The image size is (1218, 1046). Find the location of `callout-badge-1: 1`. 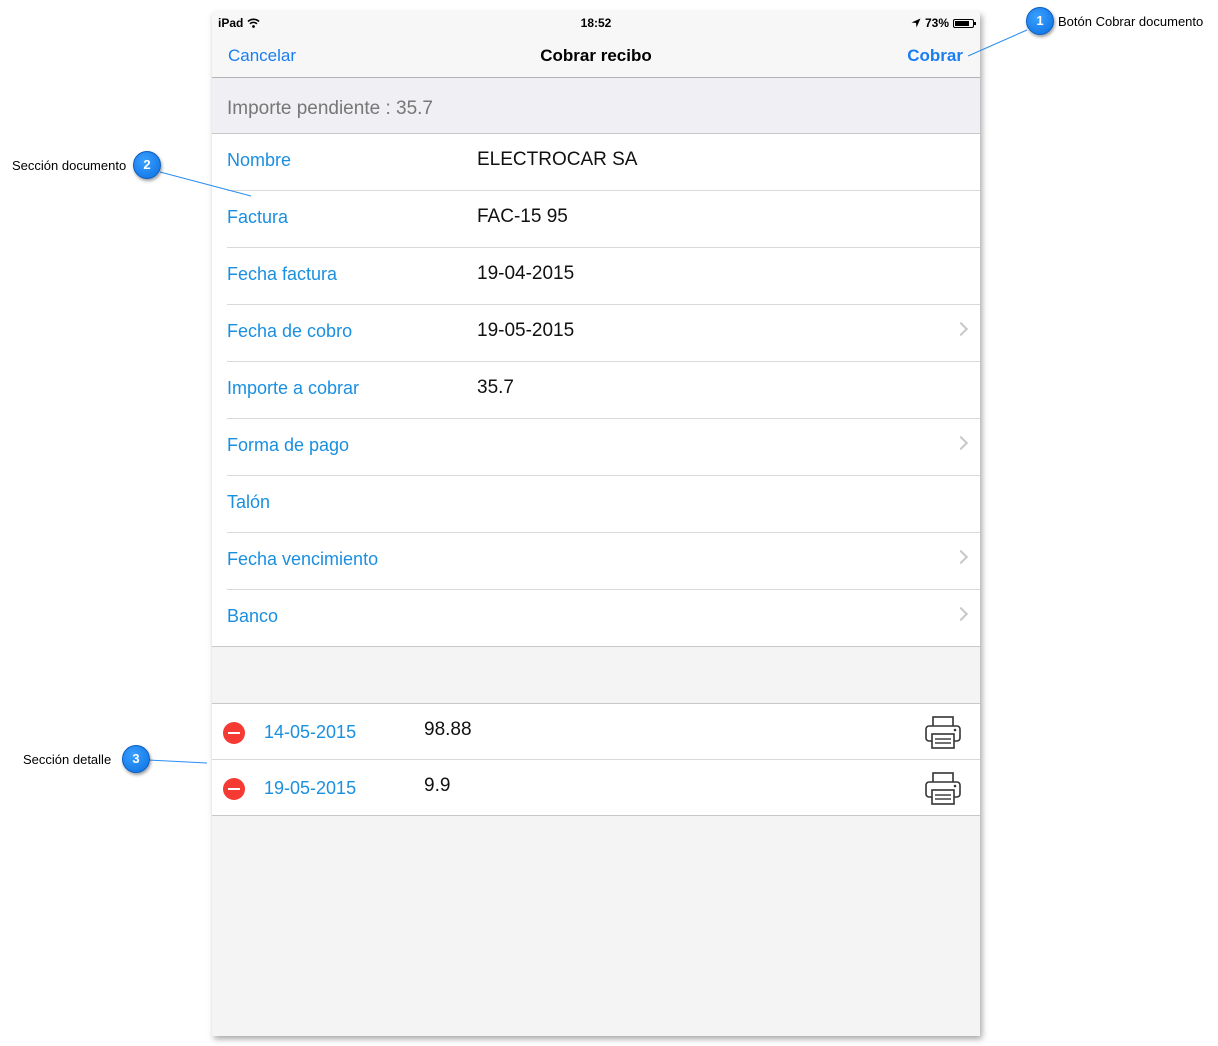

callout-badge-1: 1 is located at coordinates (1040, 21).